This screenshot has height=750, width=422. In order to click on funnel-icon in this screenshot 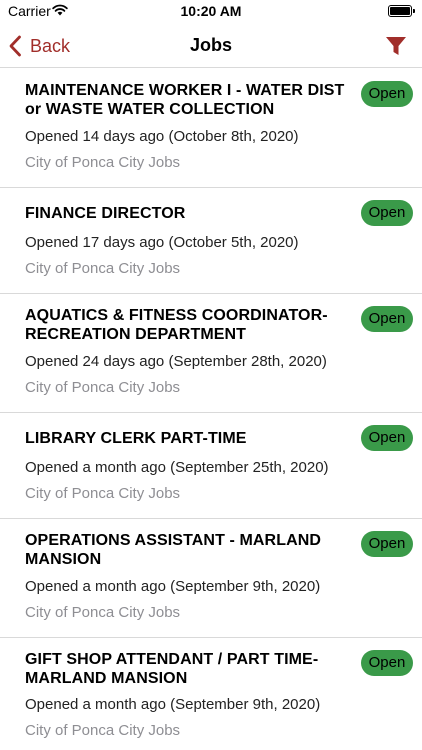, I will do `click(396, 46)`.